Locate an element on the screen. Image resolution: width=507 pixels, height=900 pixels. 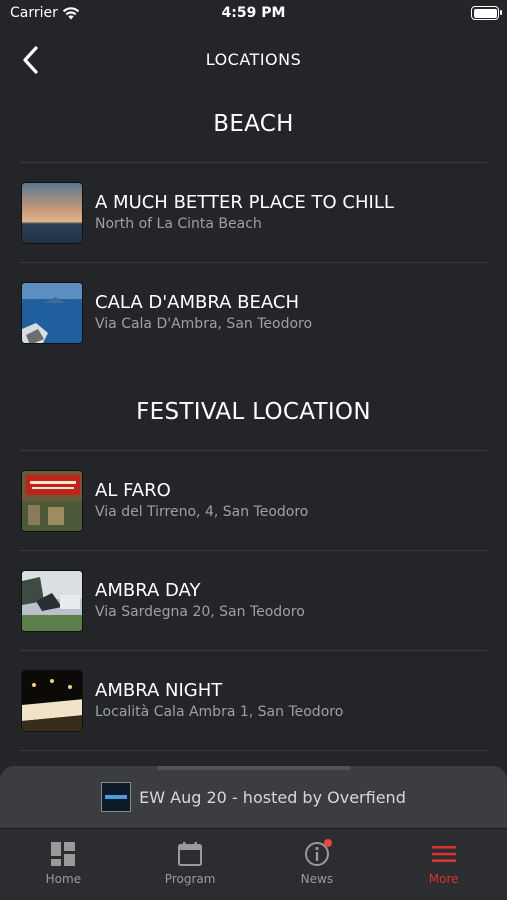
calendar-icon is located at coordinates (190, 854).